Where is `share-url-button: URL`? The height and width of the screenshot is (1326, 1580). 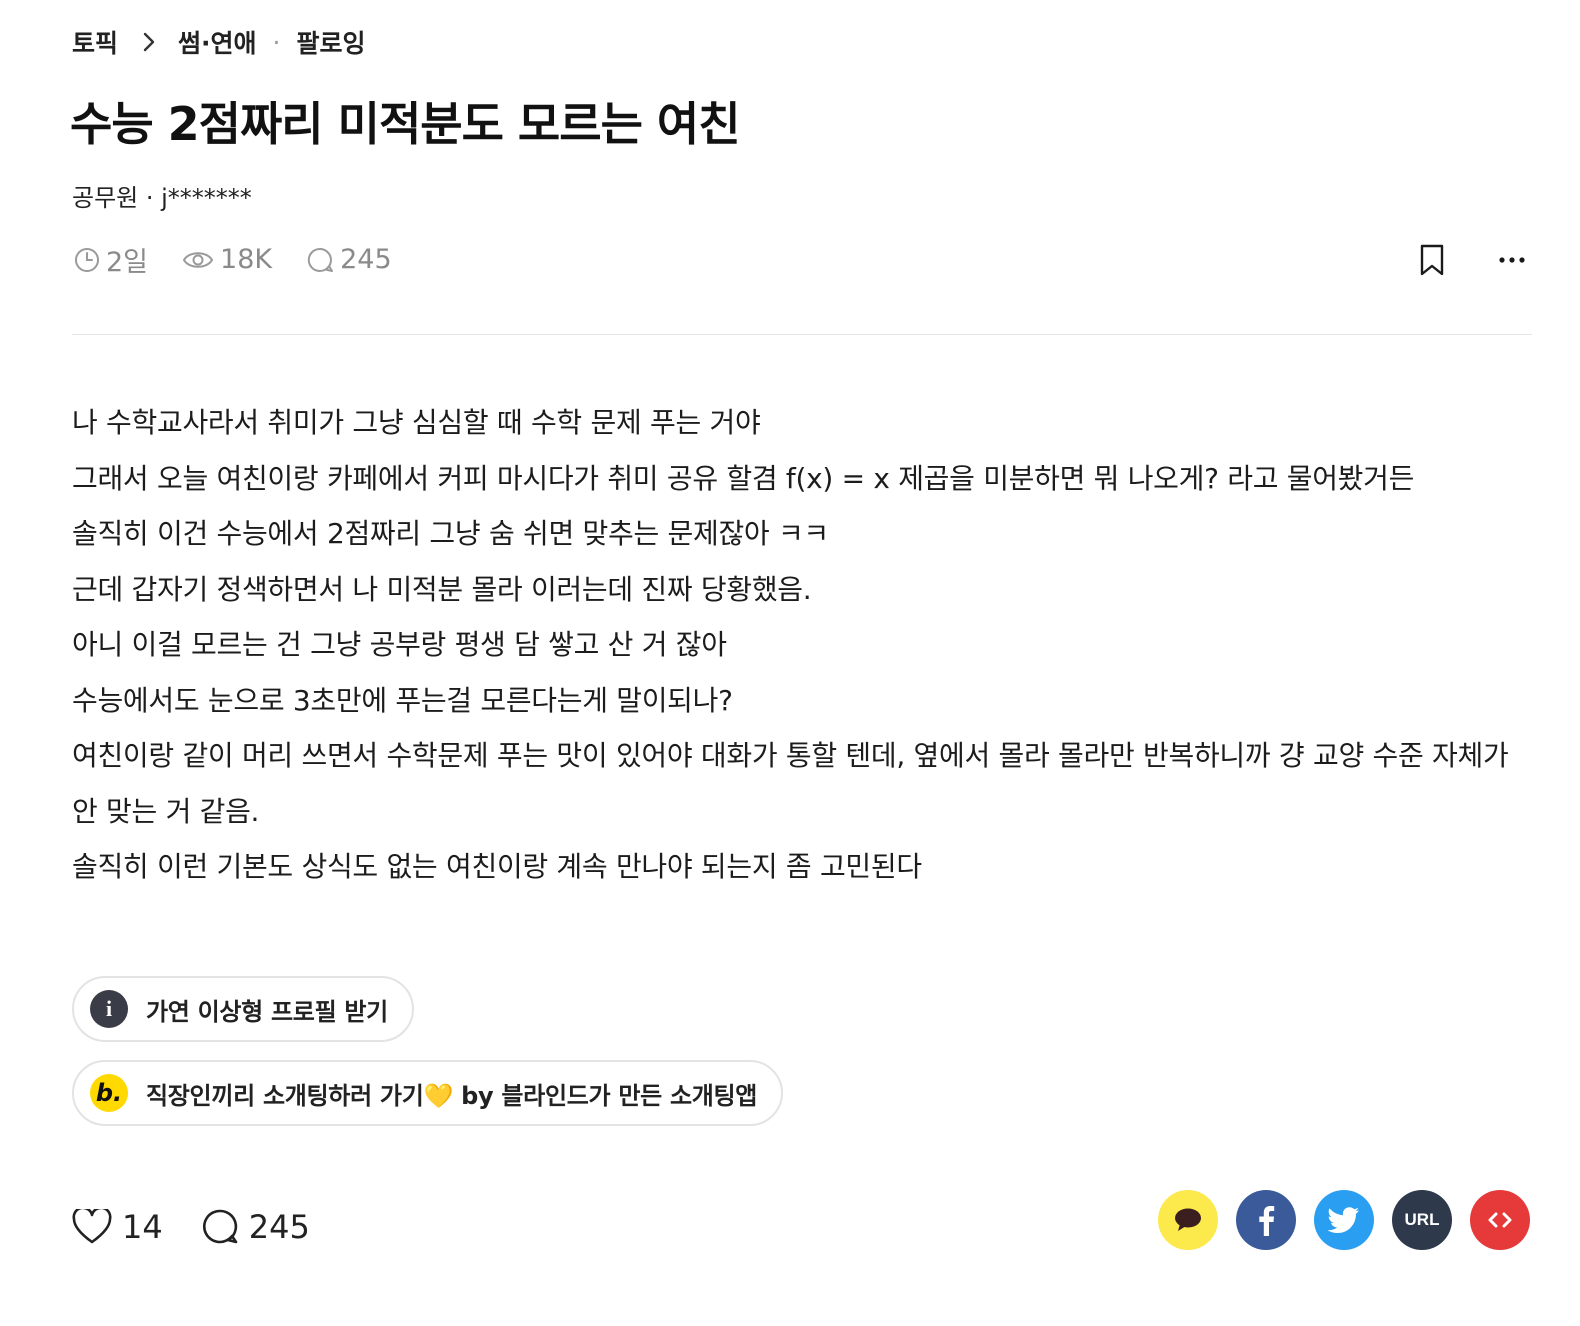 share-url-button: URL is located at coordinates (1422, 1220).